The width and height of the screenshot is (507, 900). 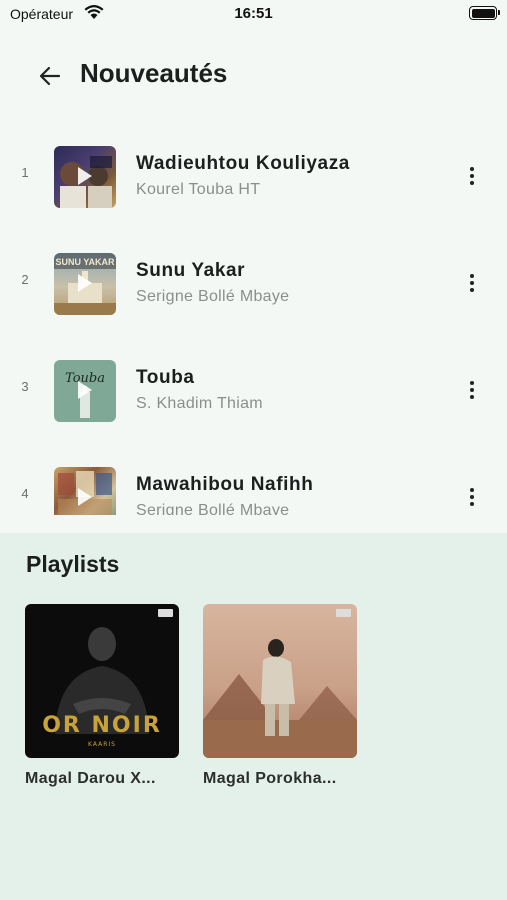 What do you see at coordinates (243, 163) in the screenshot?
I see `track-title: Wadieuhtou Kouliyaza` at bounding box center [243, 163].